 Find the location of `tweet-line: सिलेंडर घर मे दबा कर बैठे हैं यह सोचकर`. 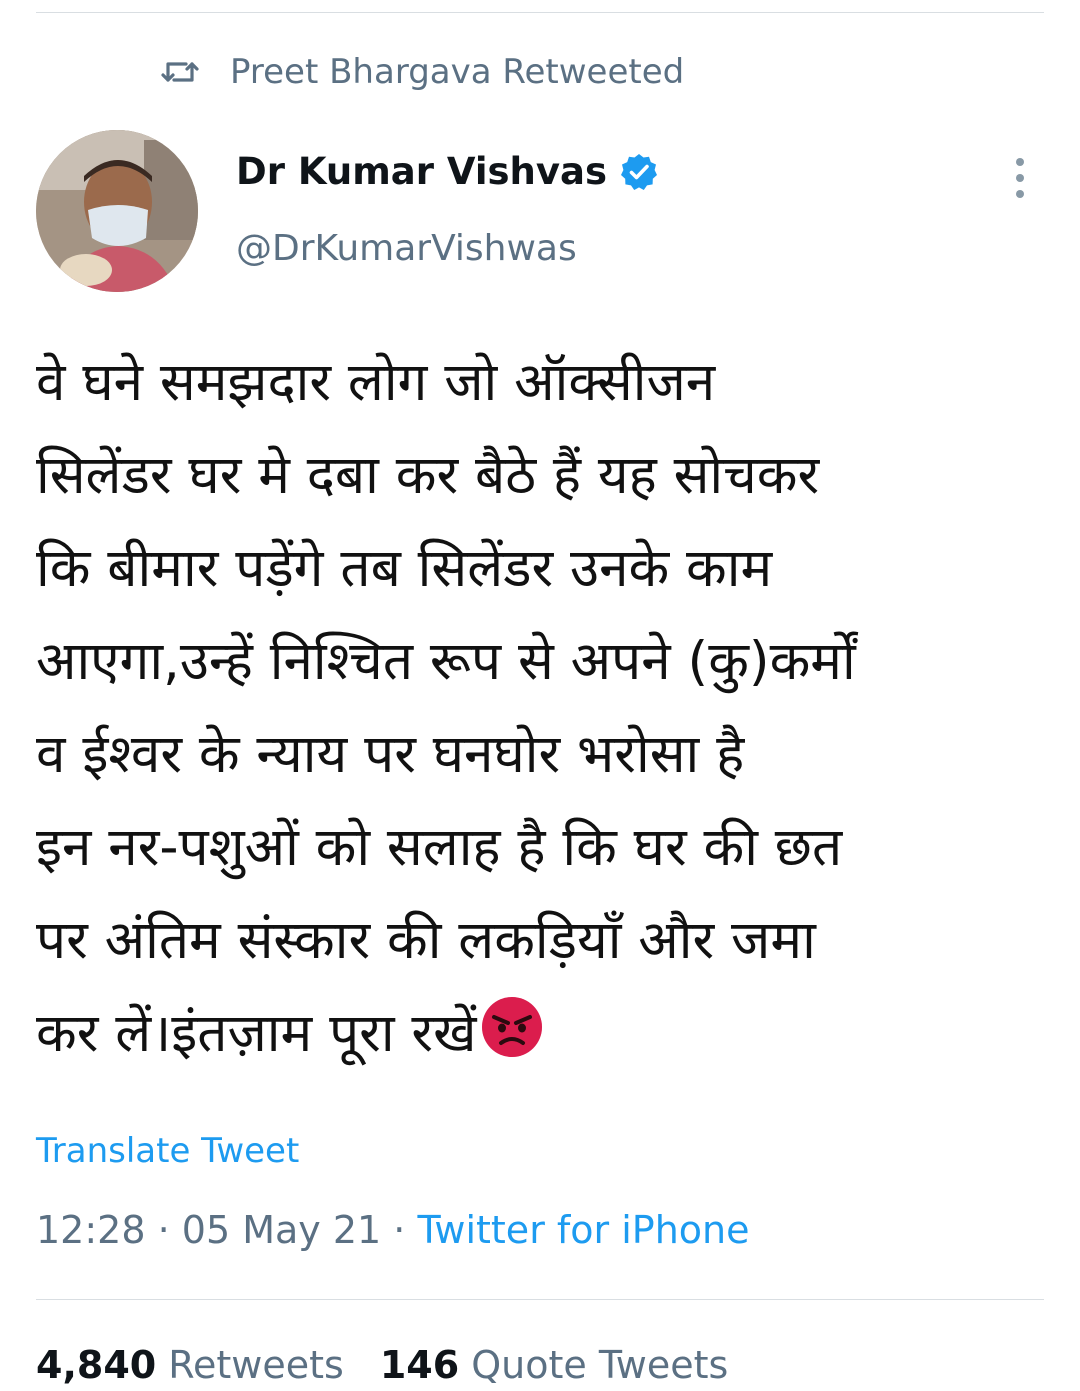

tweet-line: सिलेंडर घर मे दबा कर बैठे हैं यह सोचकर is located at coordinates (428, 475).